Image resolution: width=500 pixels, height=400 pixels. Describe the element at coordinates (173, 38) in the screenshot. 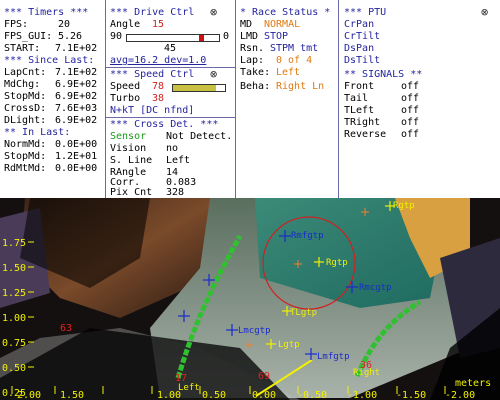

I see `angle-slider` at that location.